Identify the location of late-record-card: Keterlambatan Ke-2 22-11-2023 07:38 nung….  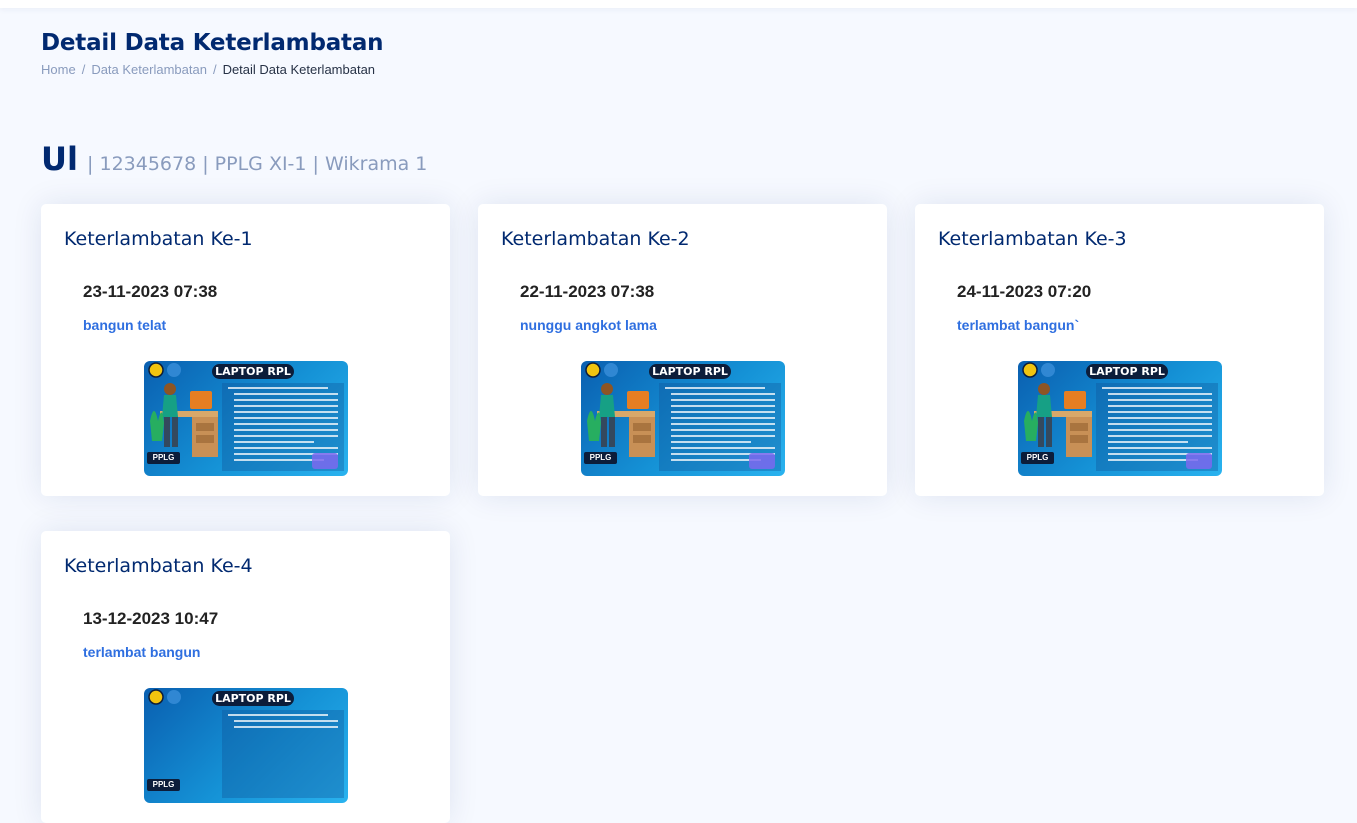
(682, 350).